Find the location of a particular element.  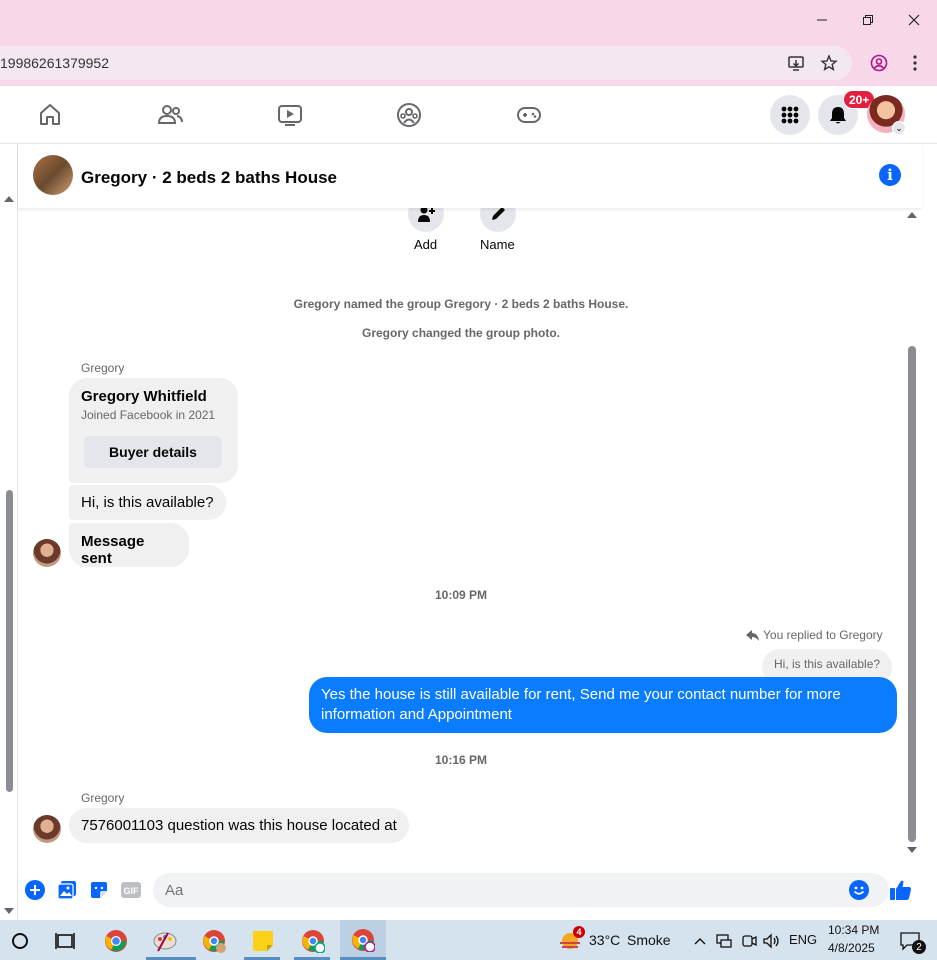

like-button is located at coordinates (901, 890).